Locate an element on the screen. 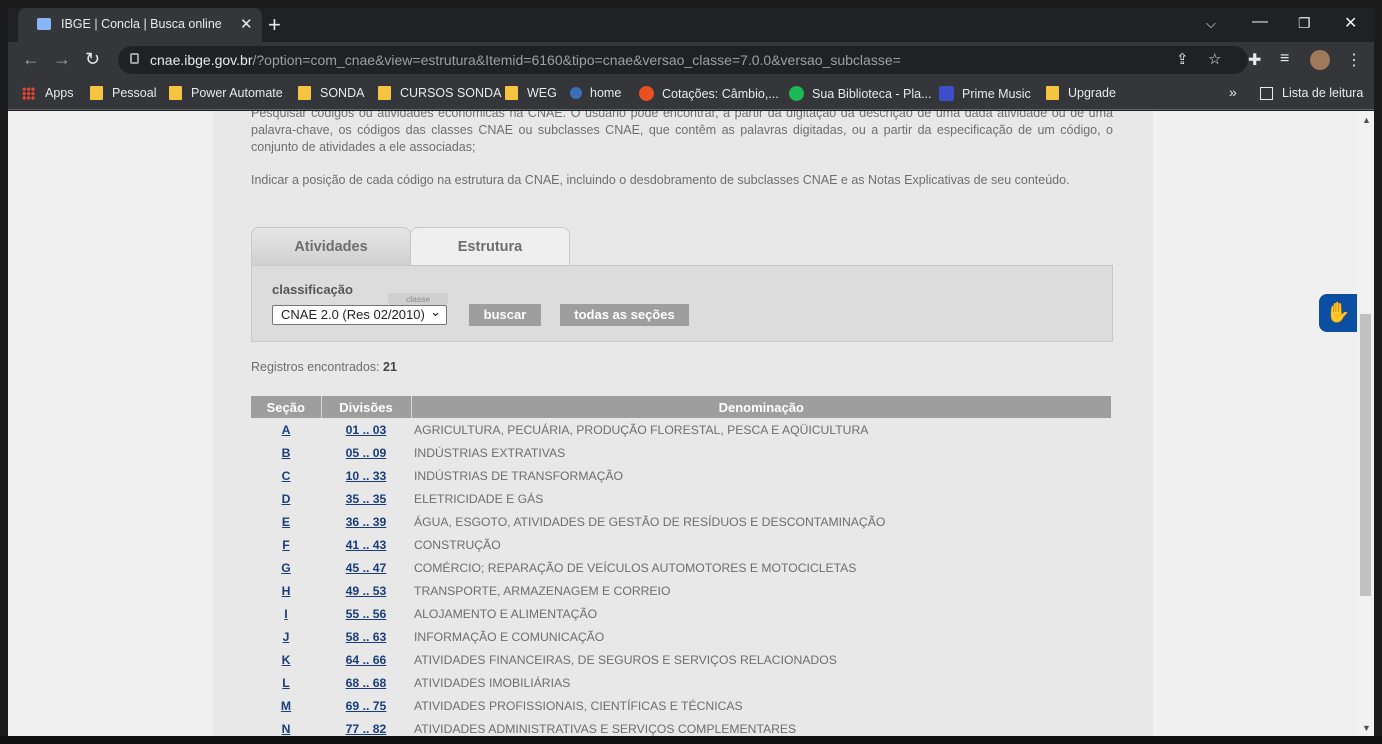 This screenshot has height=744, width=1382. divisoes-link: 49 .. 53 is located at coordinates (366, 590).